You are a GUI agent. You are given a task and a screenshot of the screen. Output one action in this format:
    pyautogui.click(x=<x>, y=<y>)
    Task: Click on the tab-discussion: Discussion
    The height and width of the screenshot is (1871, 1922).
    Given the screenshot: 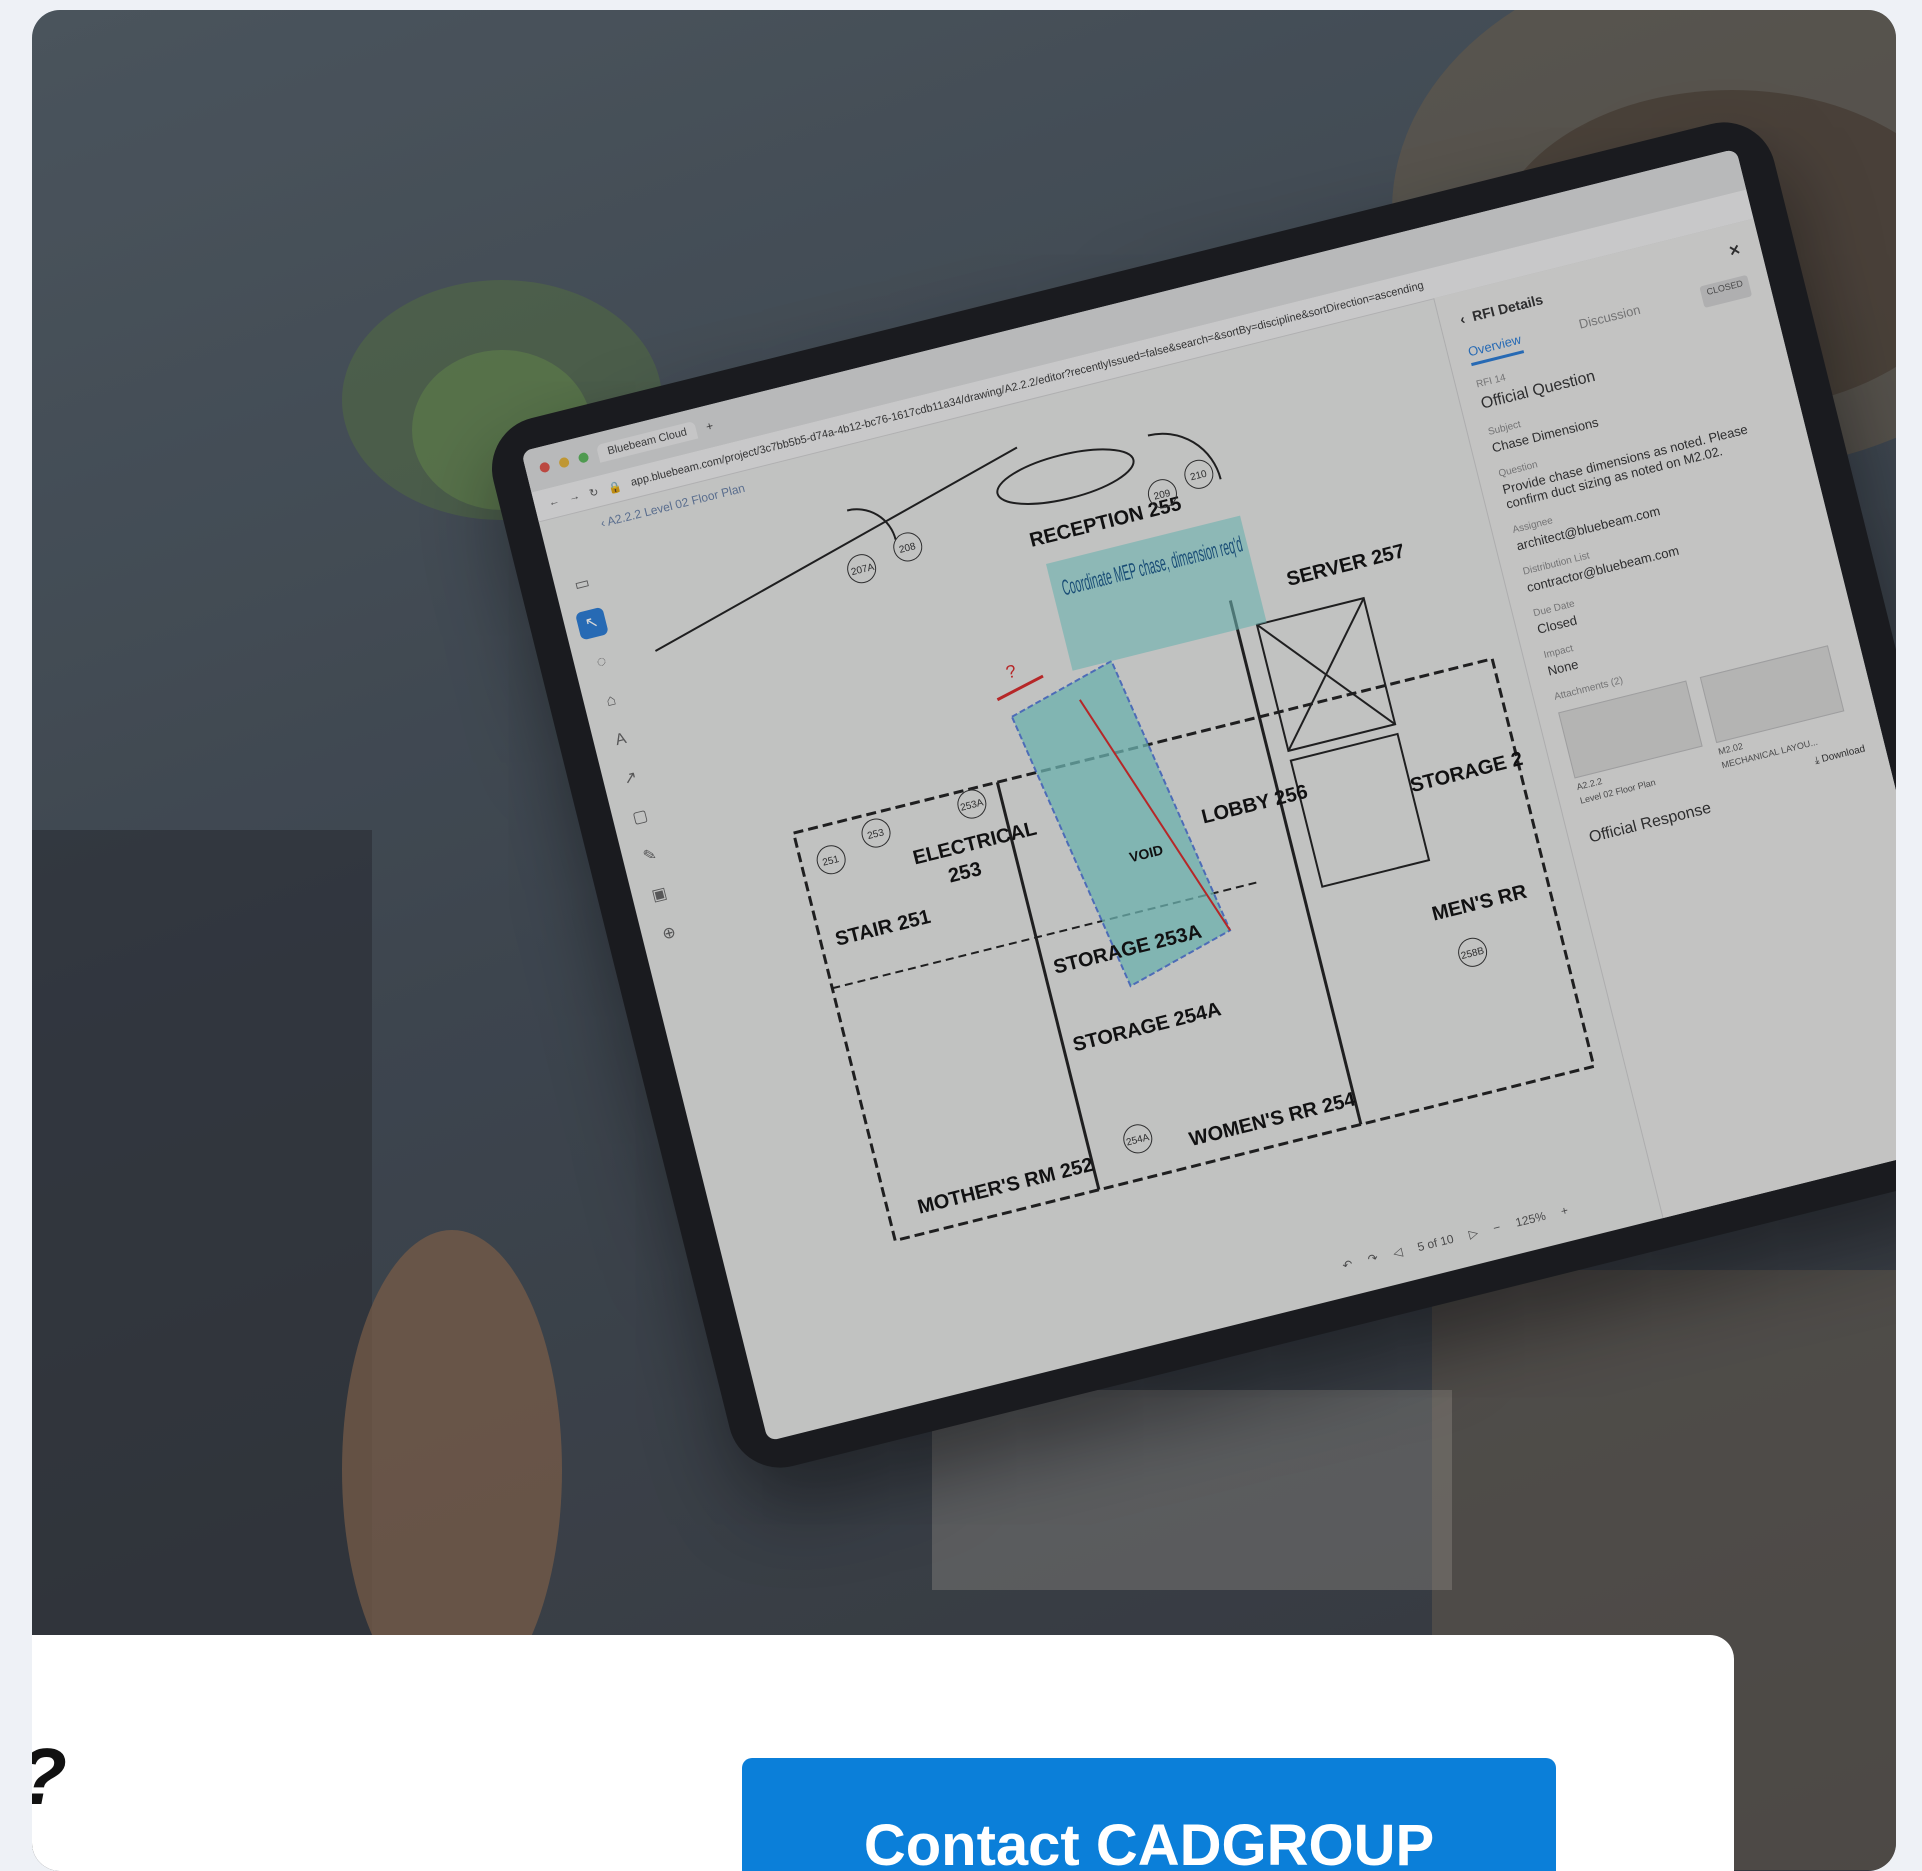 What is the action you would take?
    pyautogui.click(x=1610, y=320)
    